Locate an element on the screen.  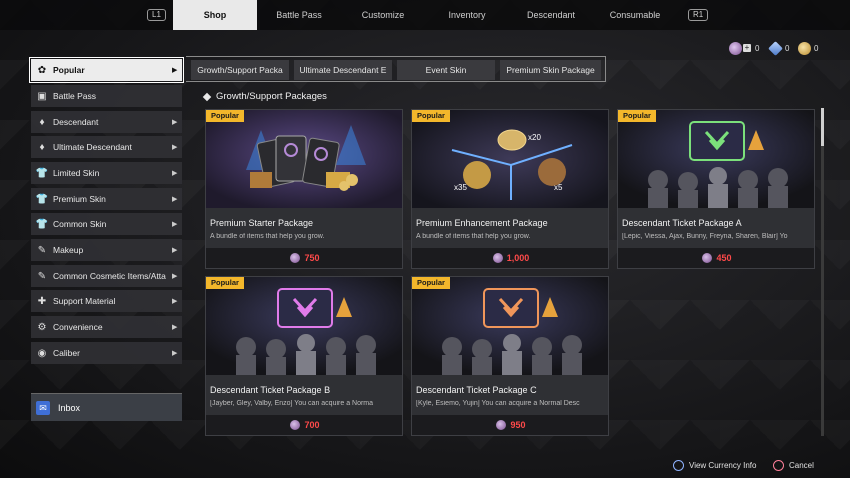
tab-inventory: Inventory is located at coordinates (467, 15).